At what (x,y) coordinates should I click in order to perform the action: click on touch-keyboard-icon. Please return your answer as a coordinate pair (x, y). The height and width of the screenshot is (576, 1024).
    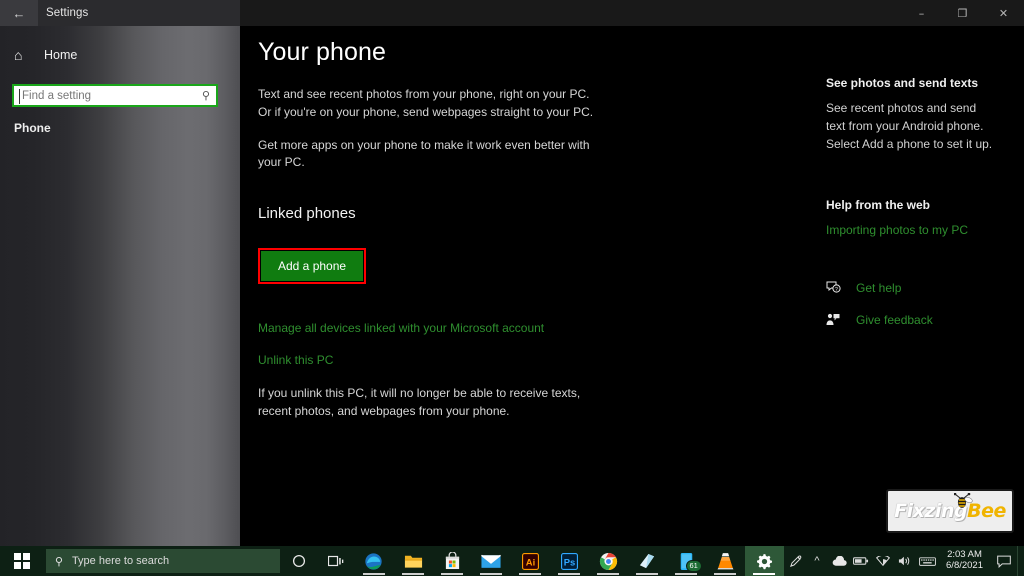
    Looking at the image, I should click on (927, 561).